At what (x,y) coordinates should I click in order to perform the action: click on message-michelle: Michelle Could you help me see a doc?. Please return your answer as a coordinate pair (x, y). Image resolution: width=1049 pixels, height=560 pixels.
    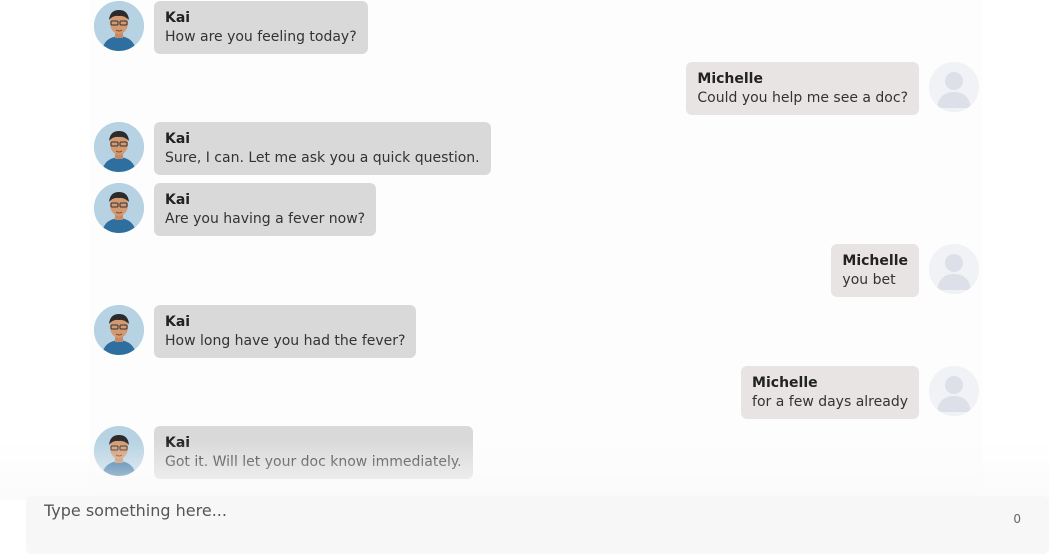
    Looking at the image, I should click on (832, 88).